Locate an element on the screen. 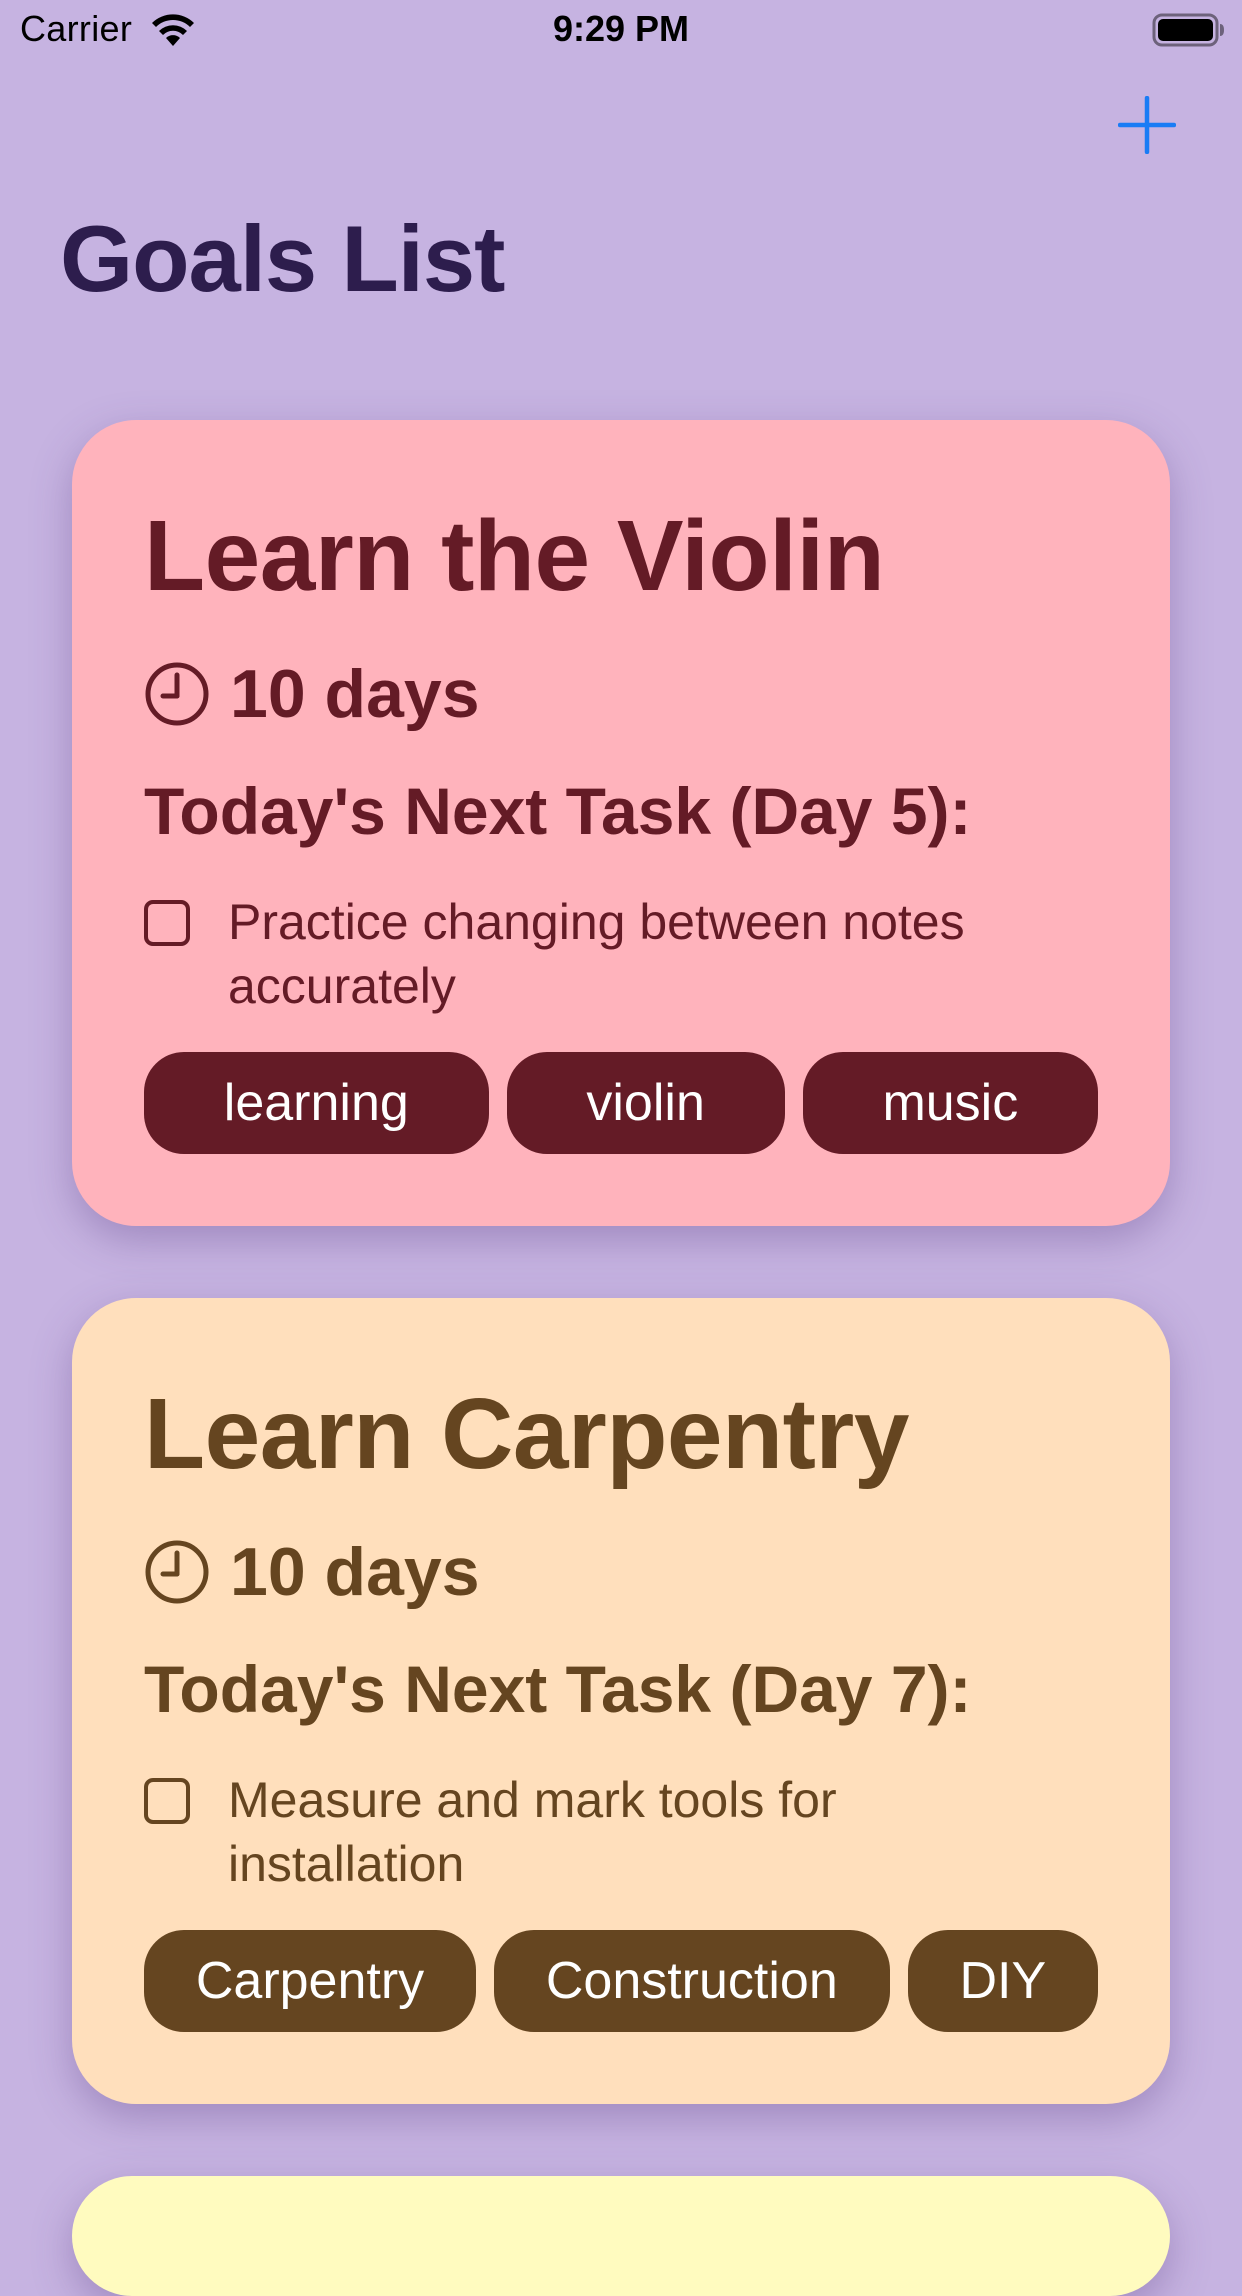  tag-chip: learning is located at coordinates (316, 1103).